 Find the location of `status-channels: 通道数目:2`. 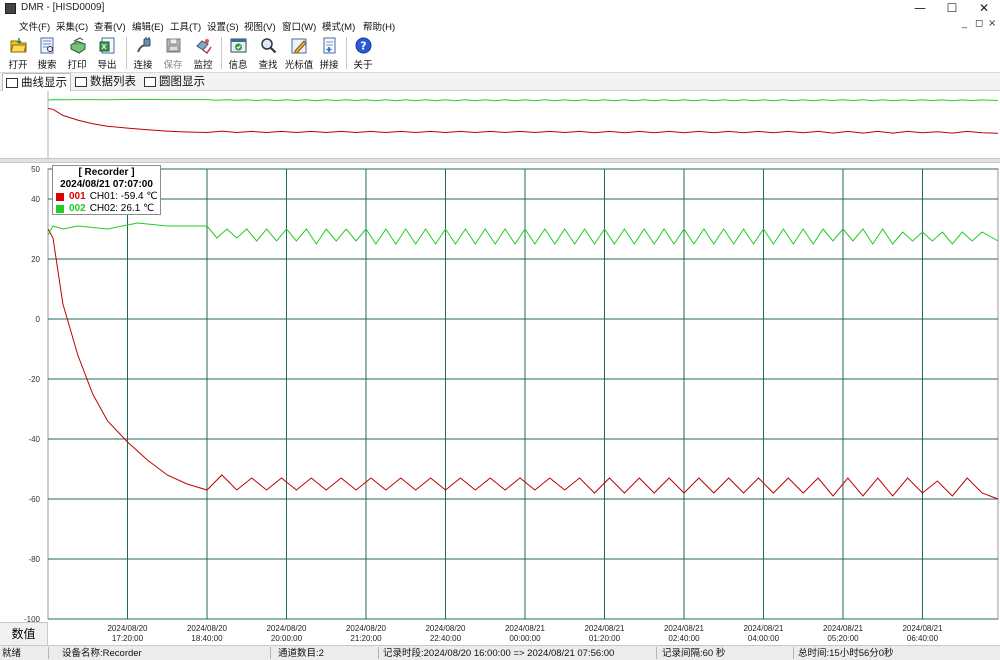

status-channels: 通道数目:2 is located at coordinates (301, 653).